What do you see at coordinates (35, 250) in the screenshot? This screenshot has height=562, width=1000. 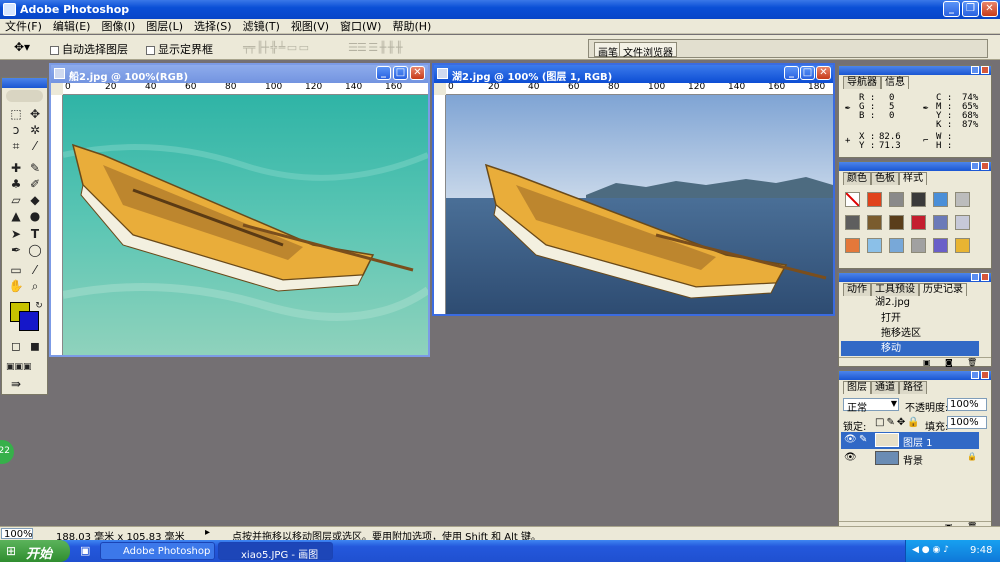 I see `shape-tool-icon: ◯` at bounding box center [35, 250].